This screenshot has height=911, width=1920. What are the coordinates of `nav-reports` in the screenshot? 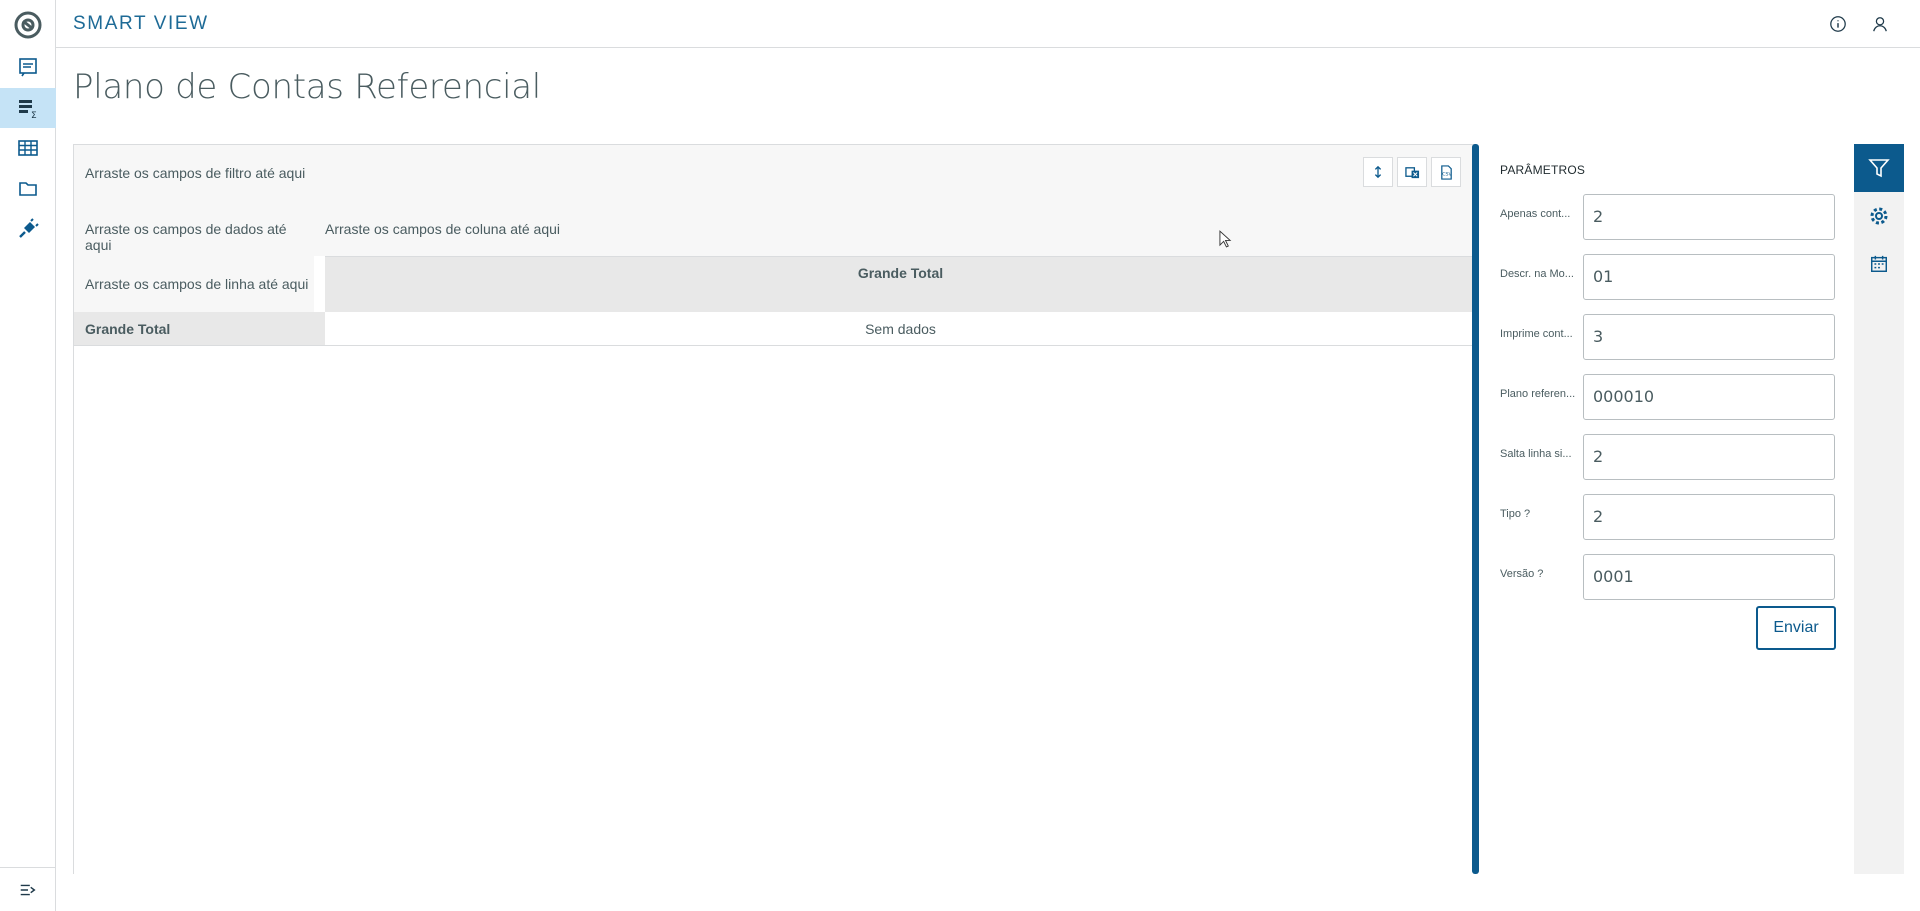 It's located at (28, 67).